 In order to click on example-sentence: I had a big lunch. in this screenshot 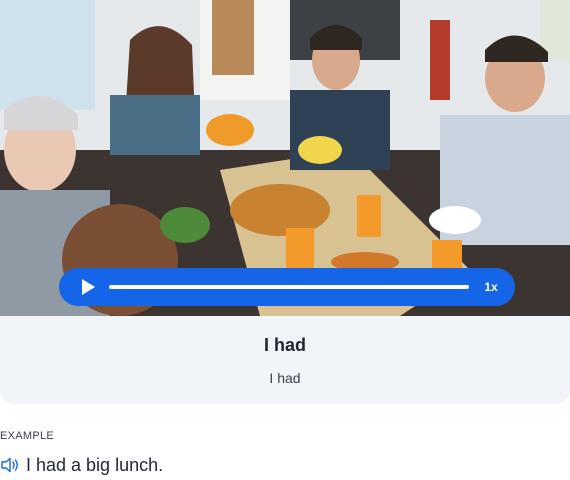, I will do `click(95, 464)`.